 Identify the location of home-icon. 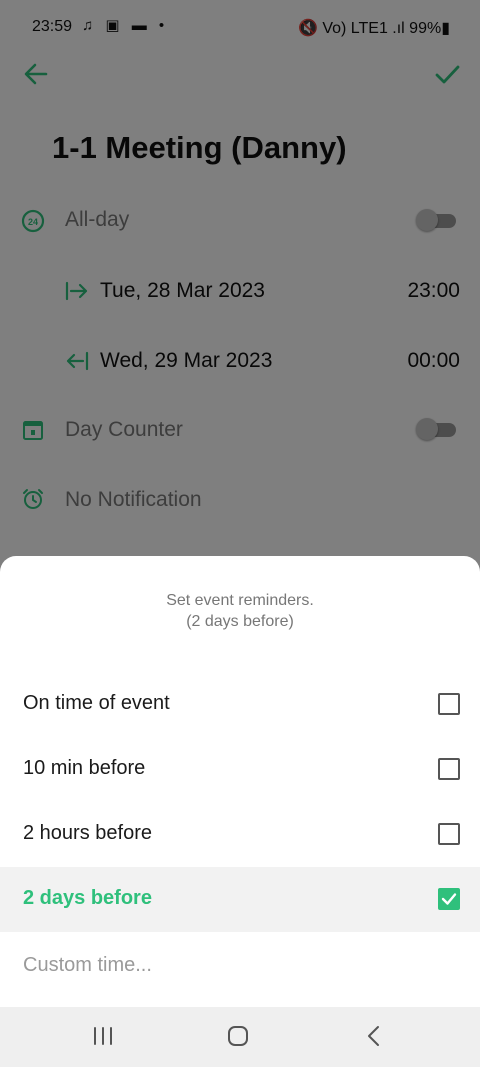
(238, 1036).